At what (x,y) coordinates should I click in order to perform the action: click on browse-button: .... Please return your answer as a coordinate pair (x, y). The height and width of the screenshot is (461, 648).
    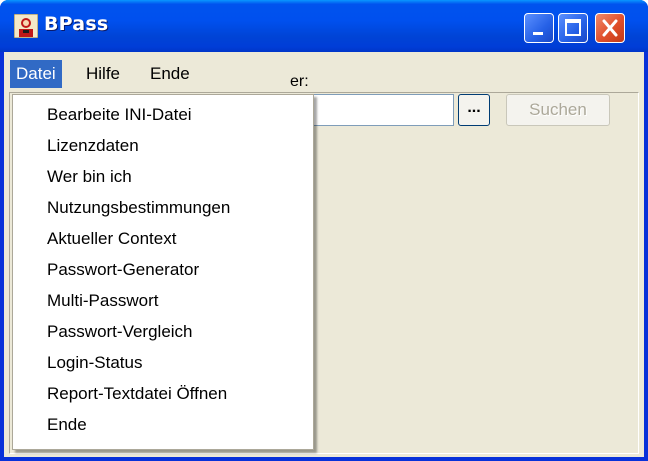
    Looking at the image, I should click on (474, 110).